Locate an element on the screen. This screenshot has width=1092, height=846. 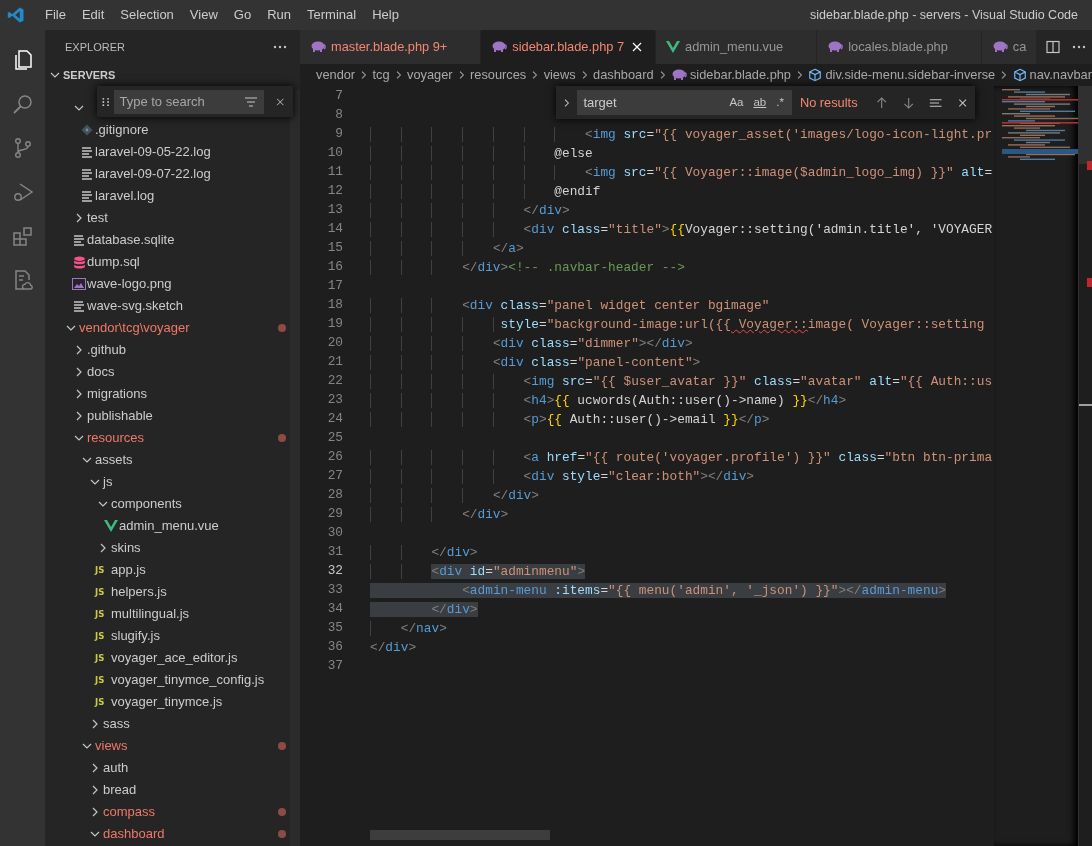
folder-name: auth is located at coordinates (116, 768).